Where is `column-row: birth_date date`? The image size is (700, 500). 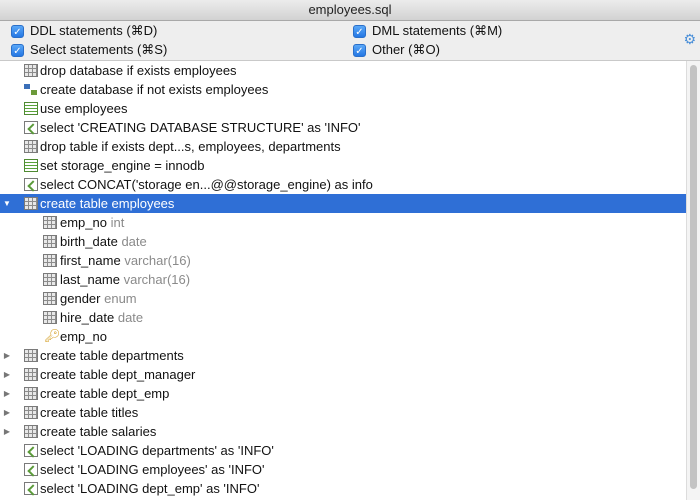
column-row: birth_date date is located at coordinates (343, 241).